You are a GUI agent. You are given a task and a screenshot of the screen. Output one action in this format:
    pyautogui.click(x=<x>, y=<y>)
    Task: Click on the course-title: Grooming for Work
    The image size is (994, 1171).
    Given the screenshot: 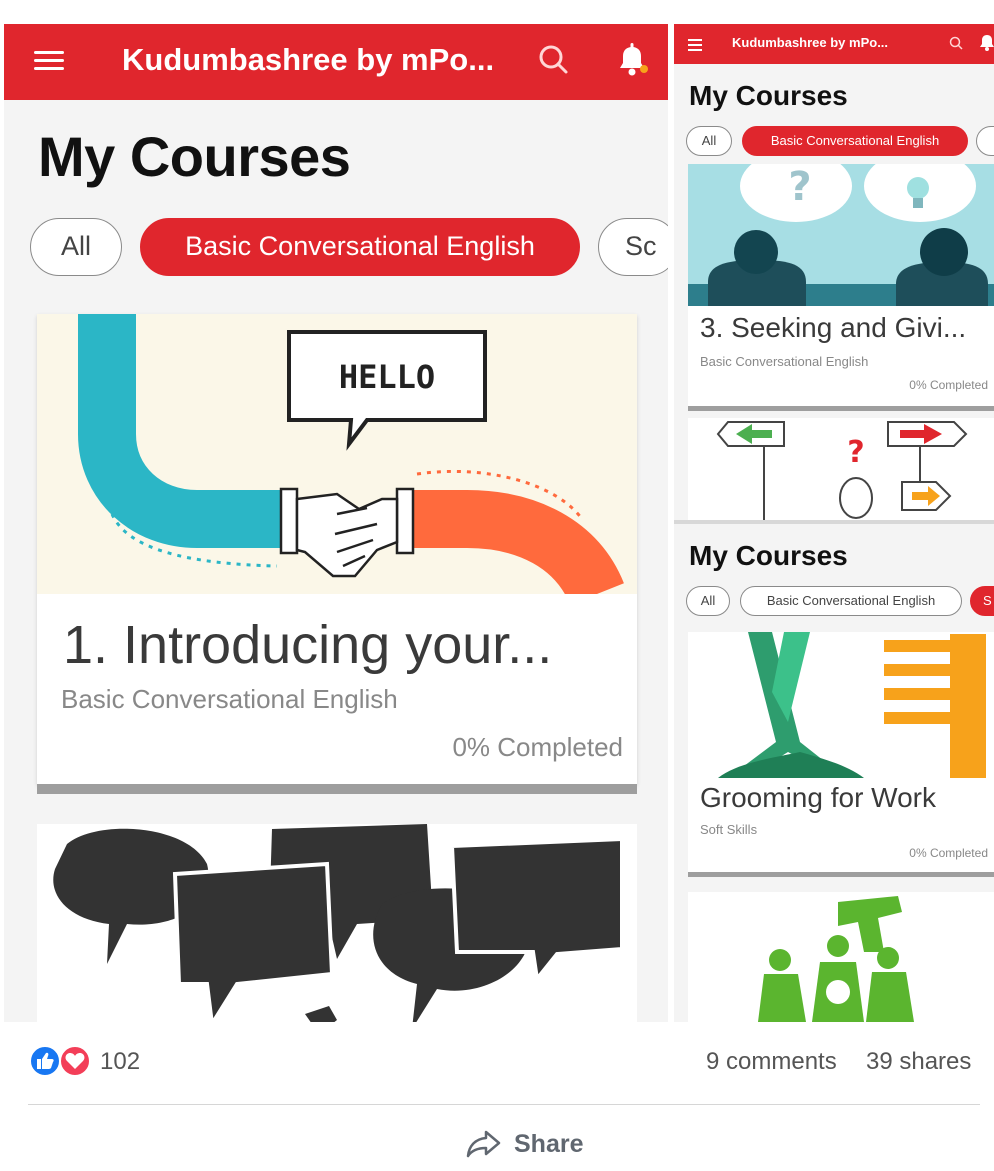 What is the action you would take?
    pyautogui.click(x=818, y=797)
    